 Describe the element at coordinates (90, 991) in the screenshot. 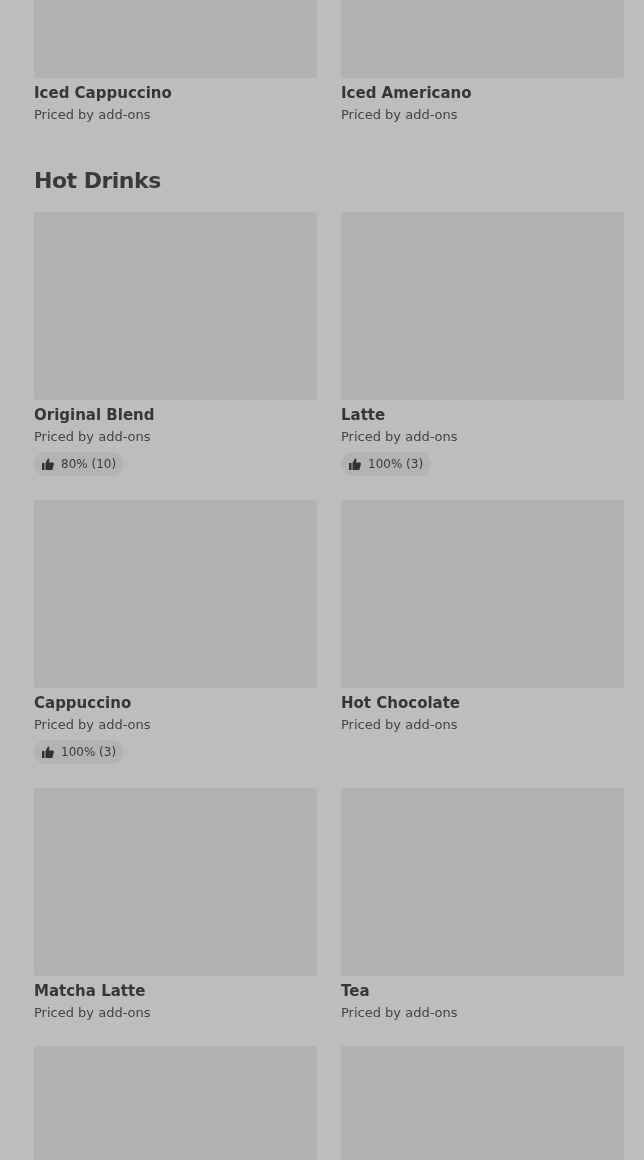

I see `product-name: Matcha Latte` at that location.